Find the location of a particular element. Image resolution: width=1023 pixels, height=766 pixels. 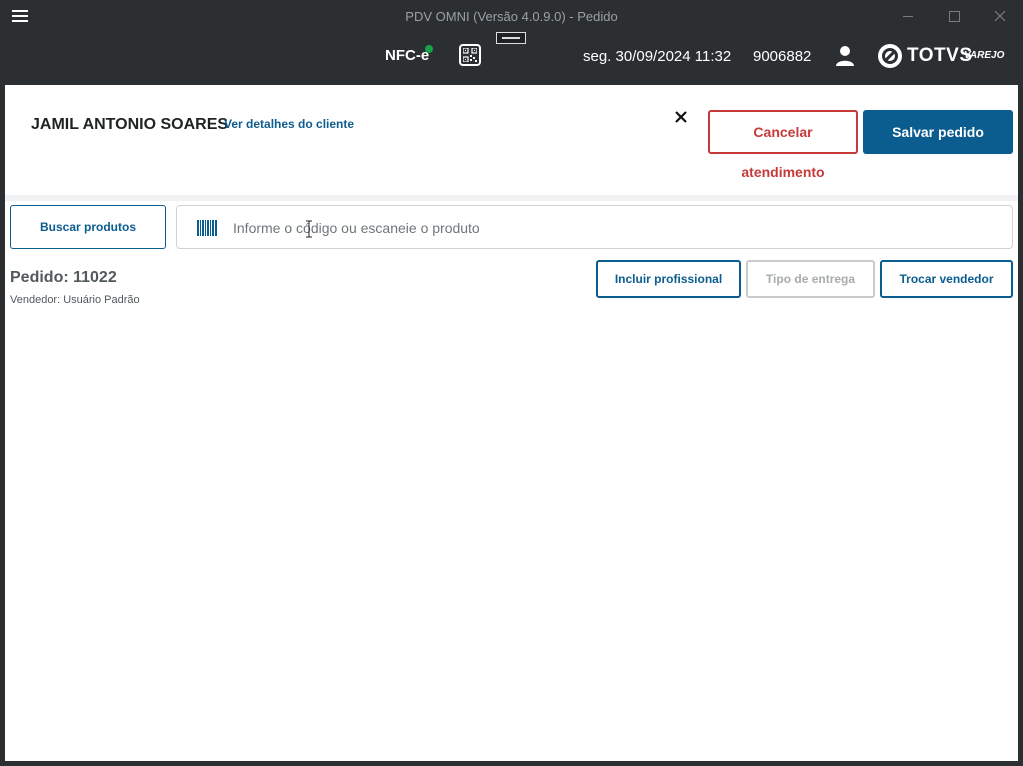

order-number: Pedido: 11022 is located at coordinates (63, 277).